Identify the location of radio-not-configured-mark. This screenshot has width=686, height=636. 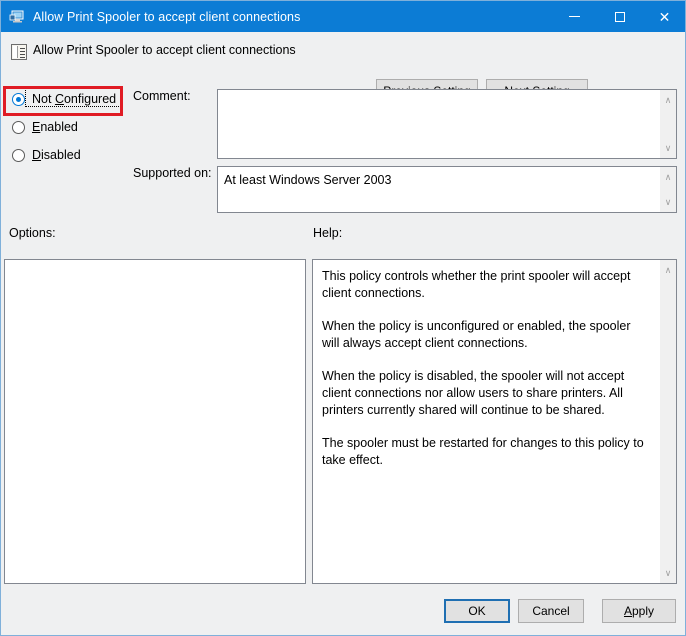
(18, 99).